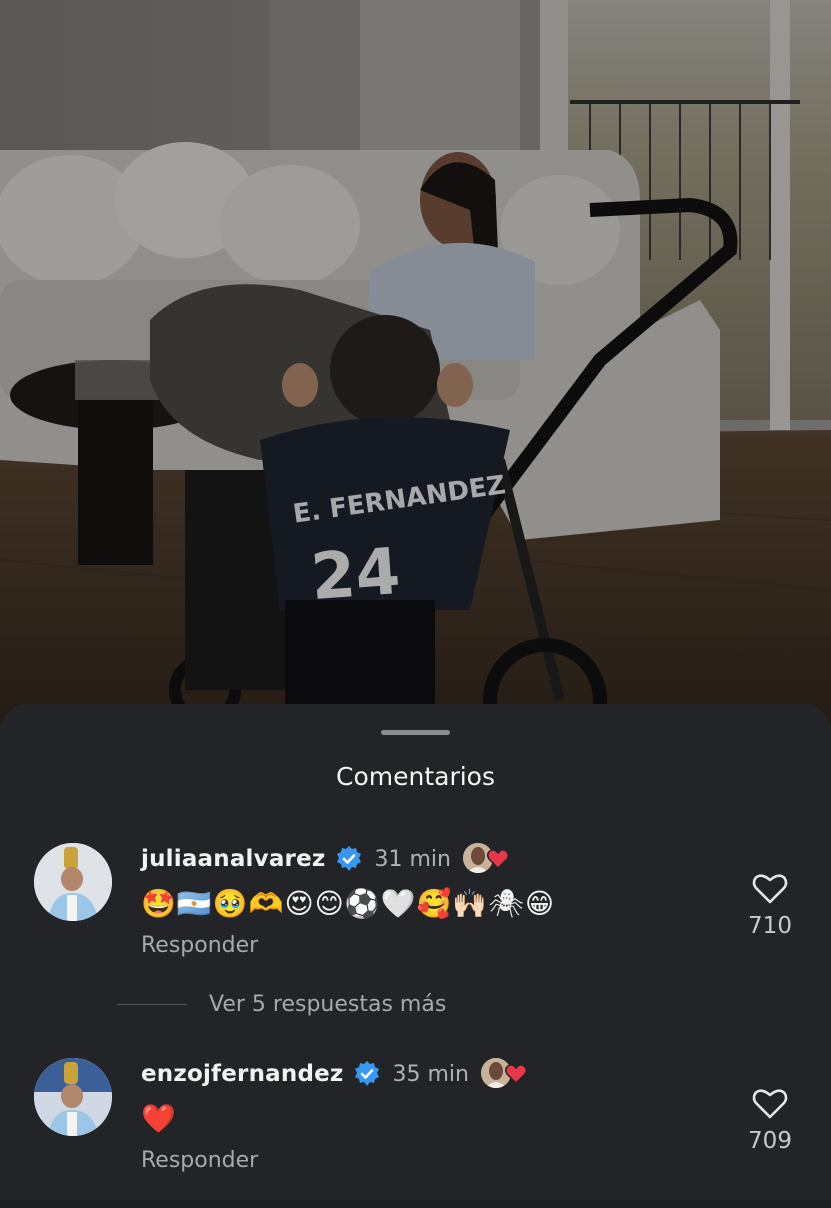 The width and height of the screenshot is (831, 1208). Describe the element at coordinates (415, 732) in the screenshot. I see `drag-handle` at that location.